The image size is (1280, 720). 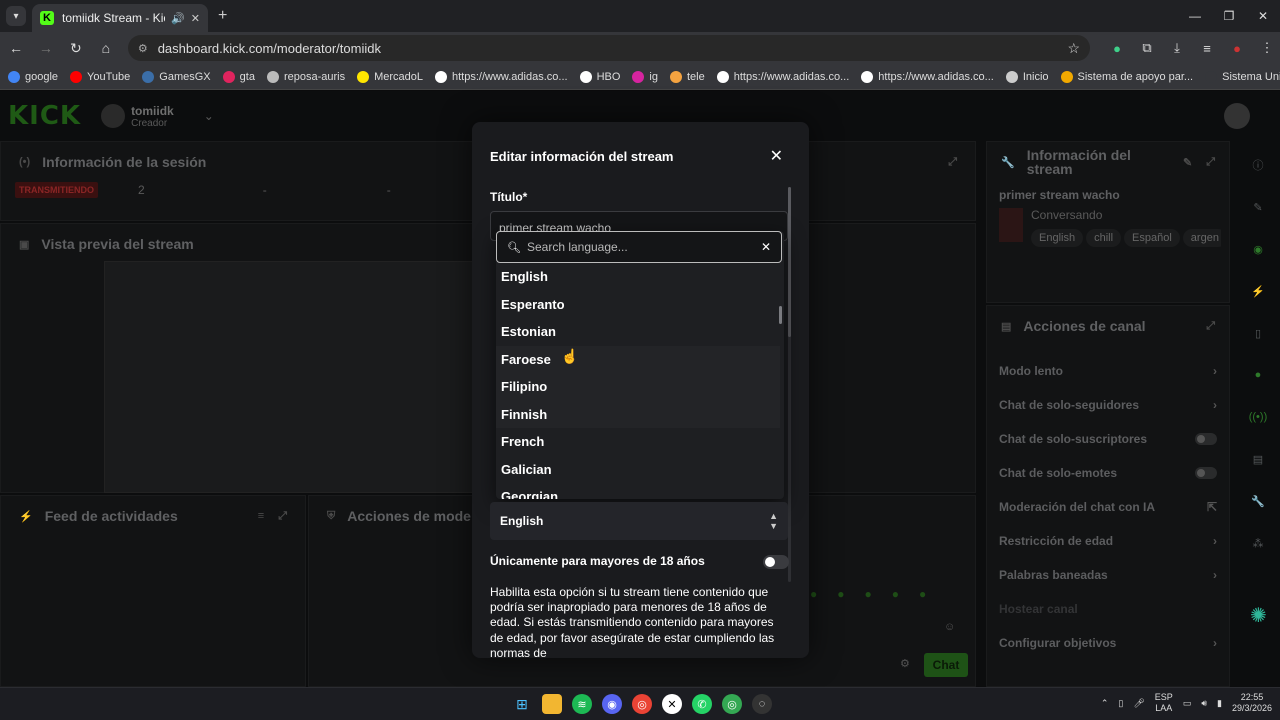 I want to click on minimize-icon: —, so click(x=1195, y=16).